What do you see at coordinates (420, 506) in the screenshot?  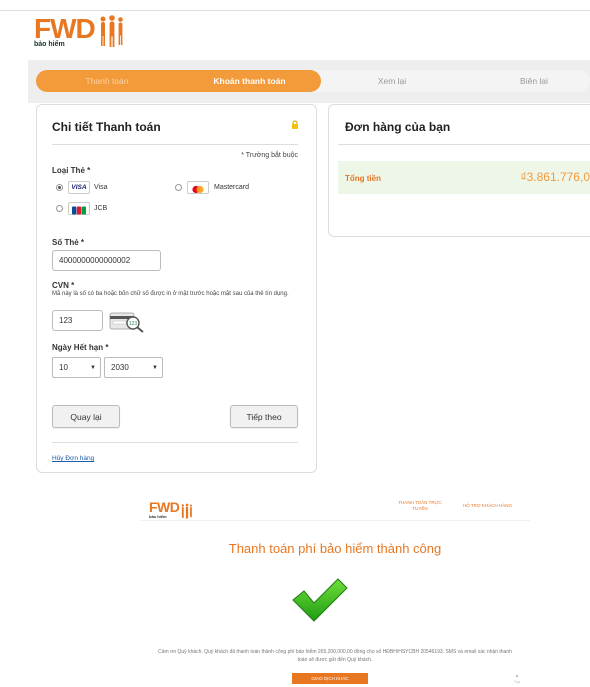 I see `nav-online-payment-link: THANH TOÁN TRỰC TUYẾN` at bounding box center [420, 506].